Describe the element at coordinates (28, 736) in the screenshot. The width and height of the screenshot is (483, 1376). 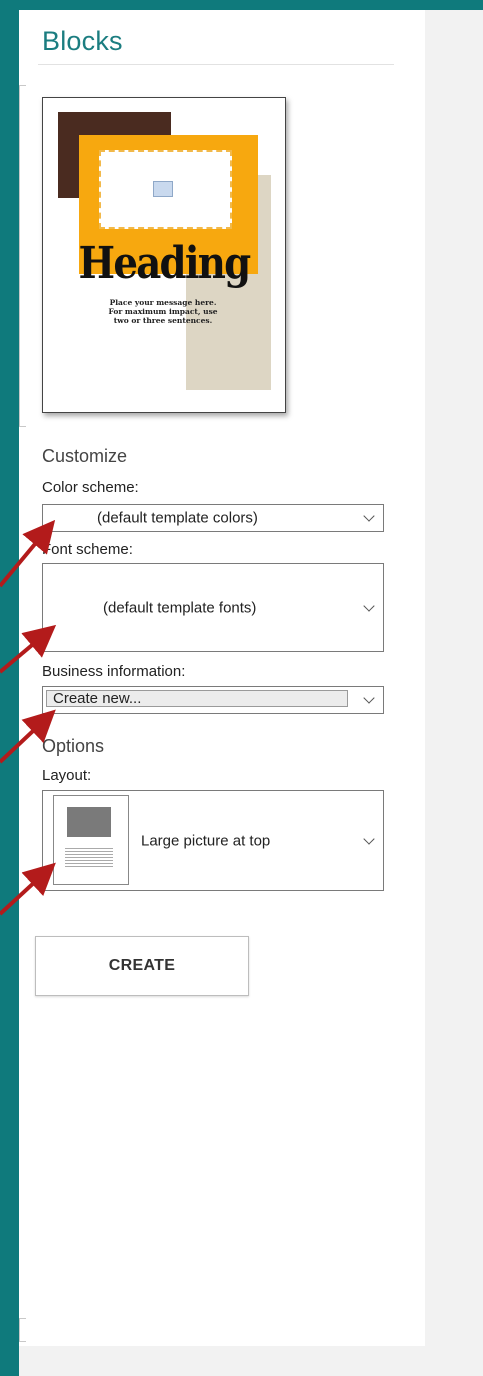
I see `arrow-to-business-information` at that location.